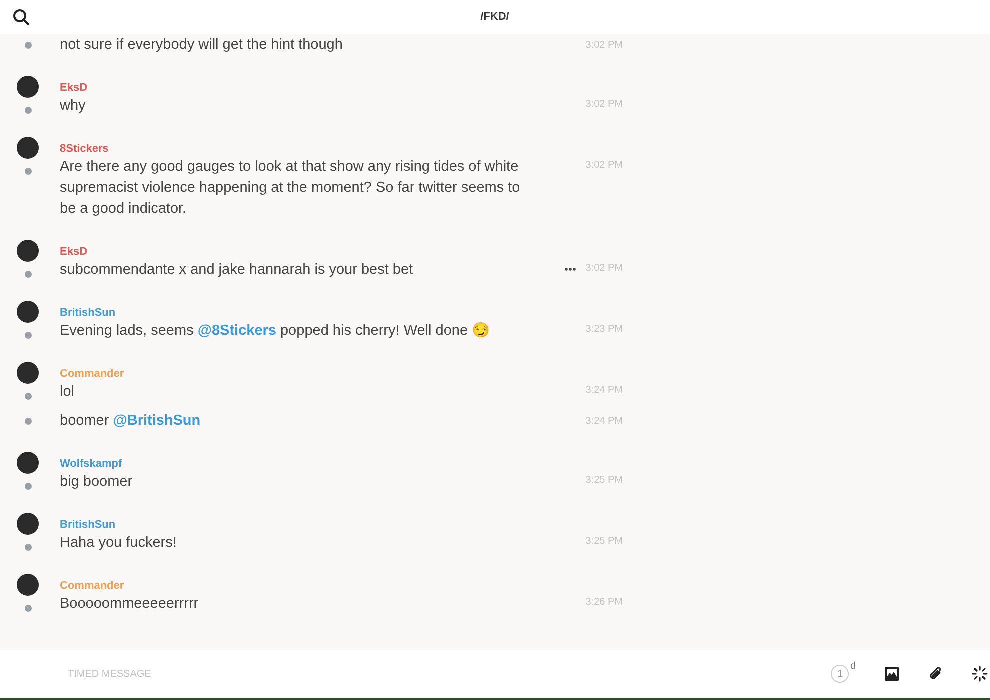  I want to click on message-input: TIMED MESSAGE, so click(218, 674).